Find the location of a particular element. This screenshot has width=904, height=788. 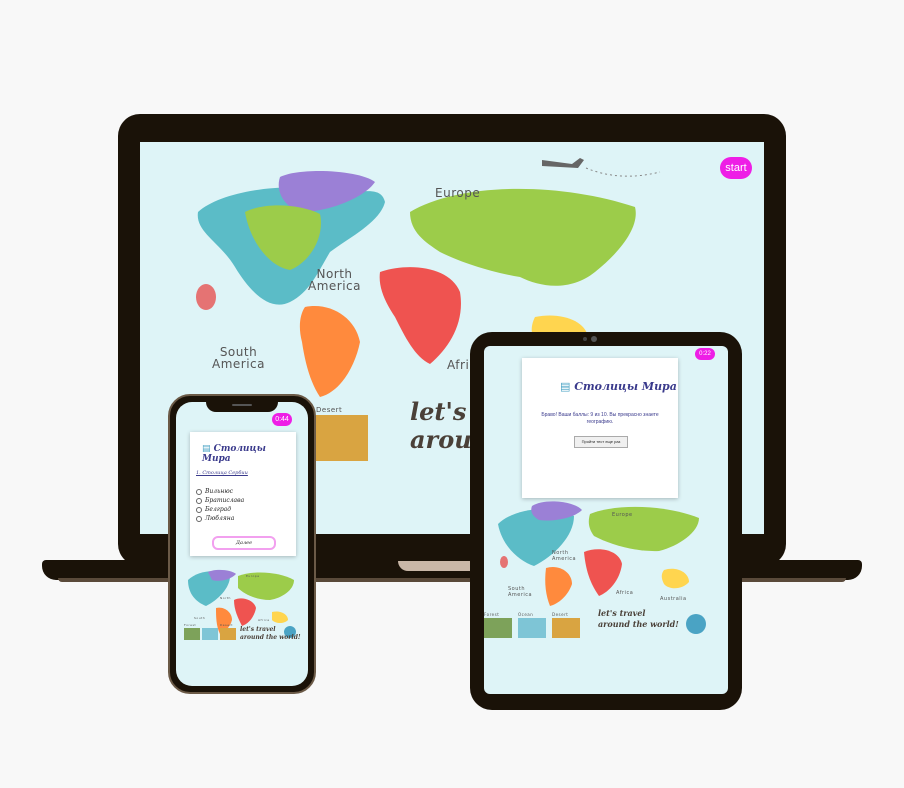

tablet-camera is located at coordinates (593, 339).